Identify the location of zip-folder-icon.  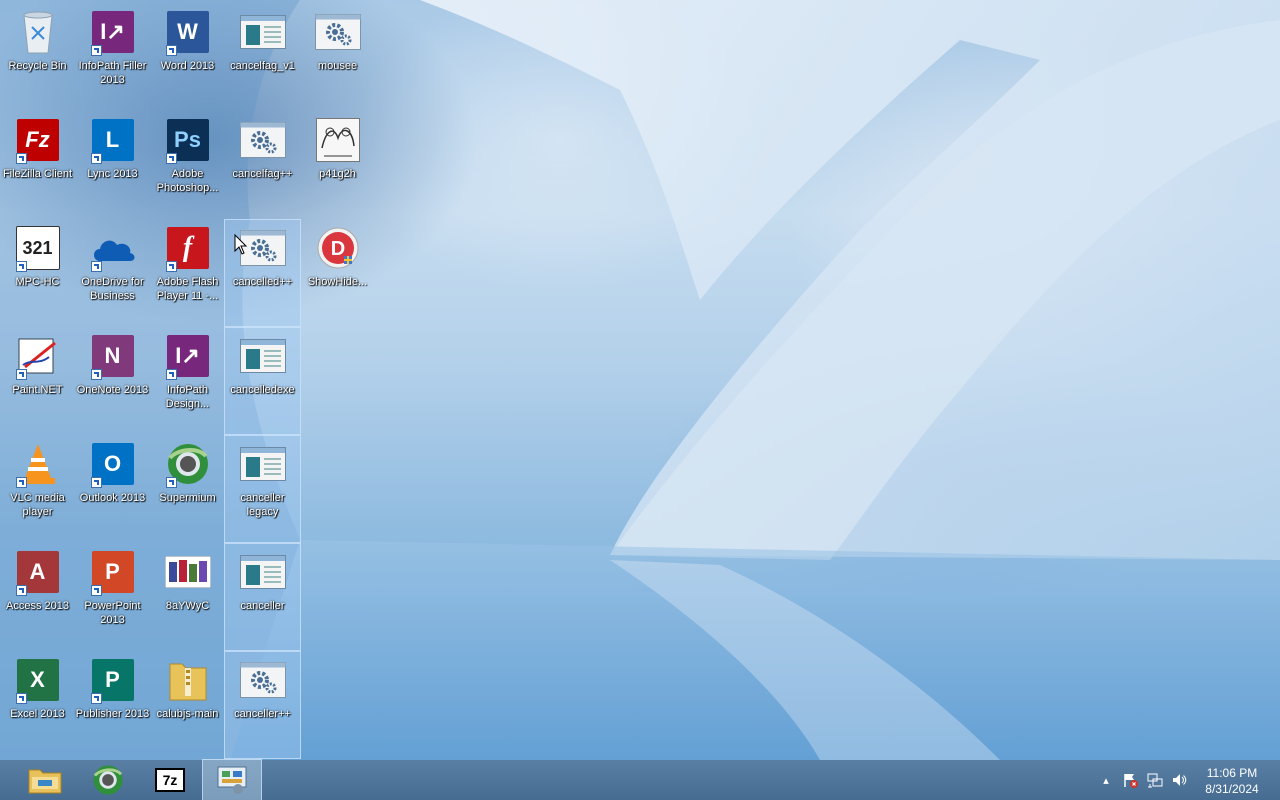
(188, 680).